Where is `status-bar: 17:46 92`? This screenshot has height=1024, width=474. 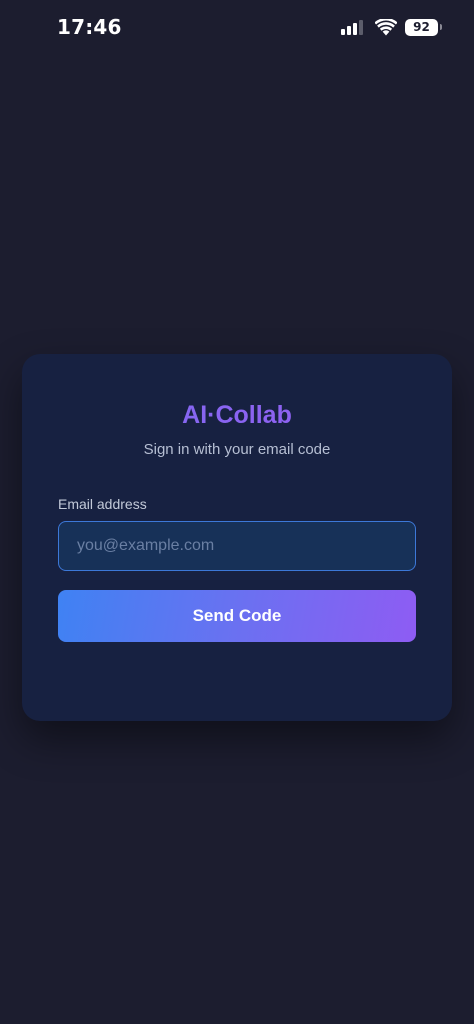 status-bar: 17:46 92 is located at coordinates (237, 27).